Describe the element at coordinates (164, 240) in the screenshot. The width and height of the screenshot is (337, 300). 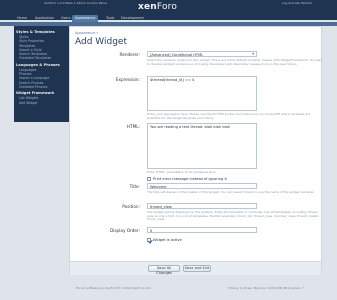
I see `widget-active-checkbox: Widget is active` at that location.